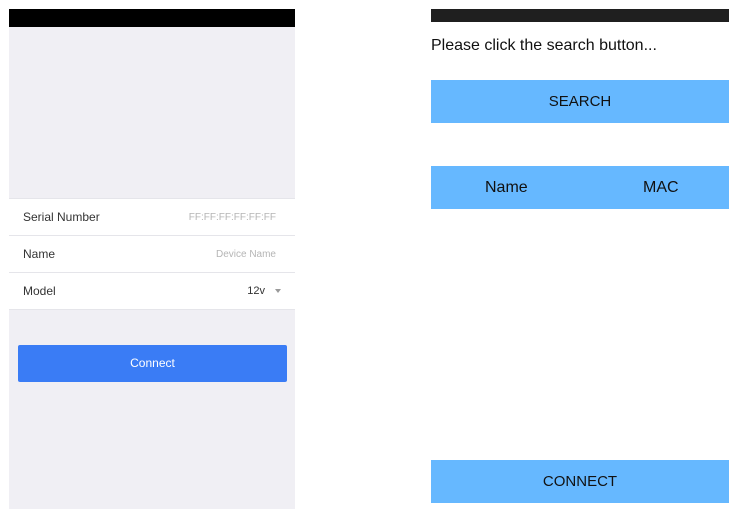  I want to click on caret-down-icon, so click(278, 291).